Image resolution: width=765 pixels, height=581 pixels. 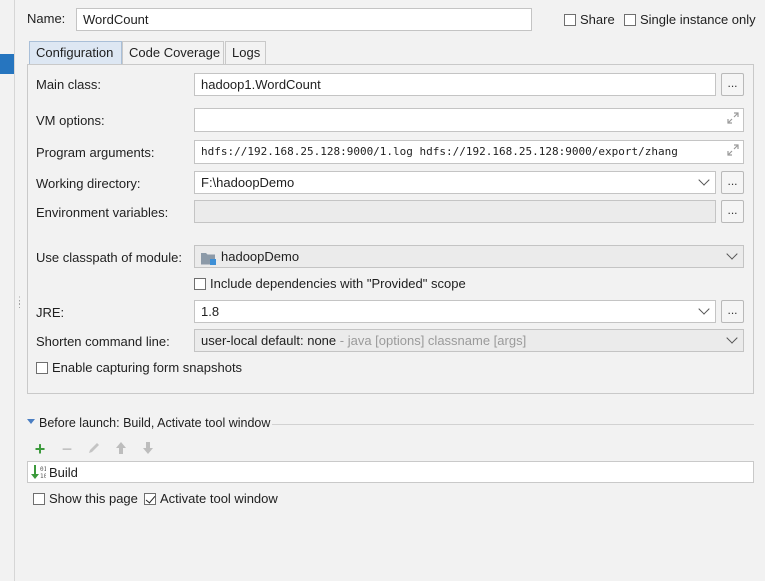 I want to click on working-directory-value: F:\hadoopDemo, so click(x=248, y=182).